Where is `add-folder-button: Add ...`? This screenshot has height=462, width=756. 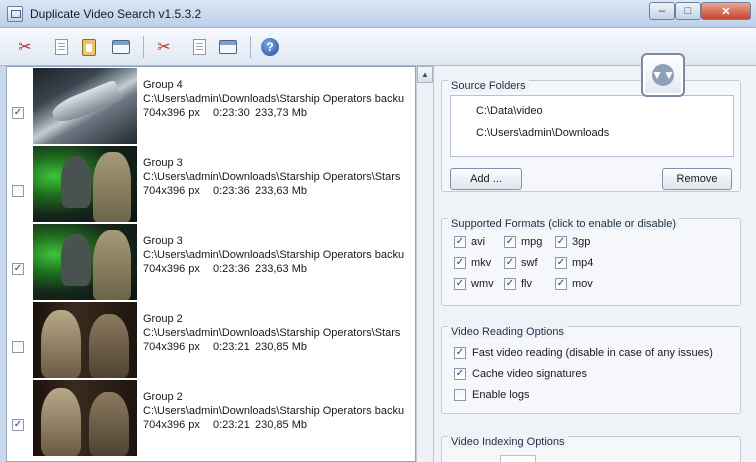 add-folder-button: Add ... is located at coordinates (486, 179).